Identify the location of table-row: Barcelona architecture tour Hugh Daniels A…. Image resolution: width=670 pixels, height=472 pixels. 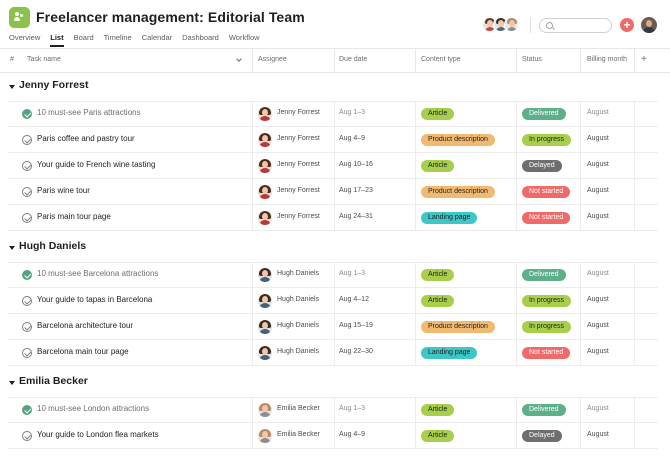
(335, 327).